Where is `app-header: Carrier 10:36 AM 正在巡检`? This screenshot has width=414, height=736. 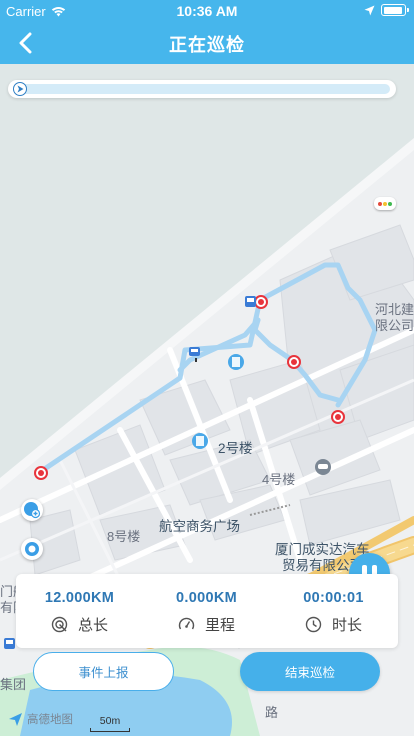 app-header: Carrier 10:36 AM 正在巡检 is located at coordinates (207, 32).